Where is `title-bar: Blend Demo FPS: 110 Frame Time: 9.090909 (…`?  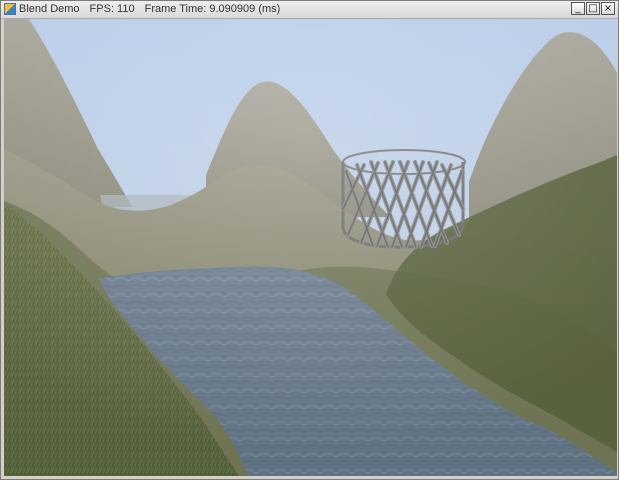 title-bar: Blend Demo FPS: 110 Frame Time: 9.090909 (… is located at coordinates (309, 10).